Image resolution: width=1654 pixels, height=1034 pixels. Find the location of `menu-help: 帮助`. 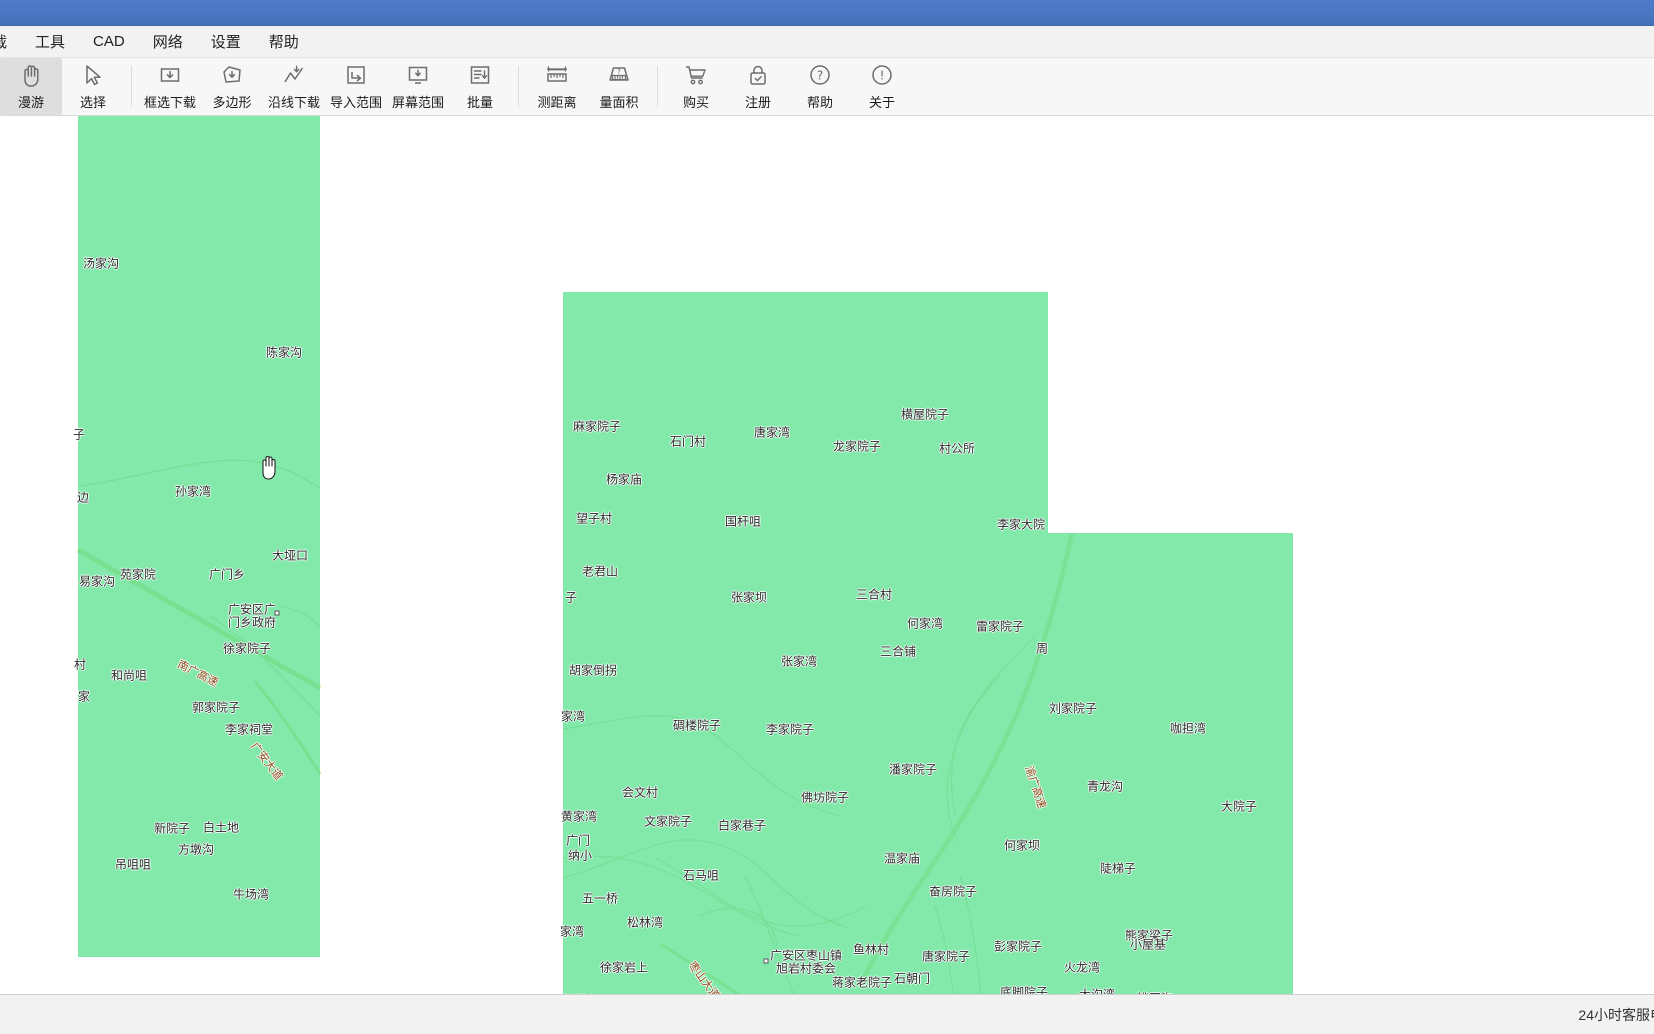

menu-help: 帮助 is located at coordinates (284, 41).